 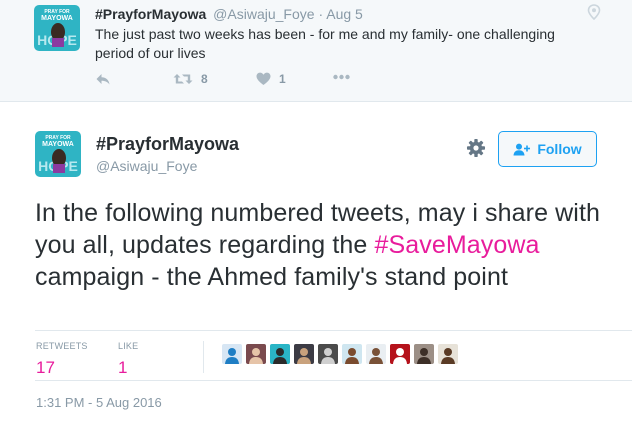 I want to click on likes-label: LIKE, so click(x=128, y=346).